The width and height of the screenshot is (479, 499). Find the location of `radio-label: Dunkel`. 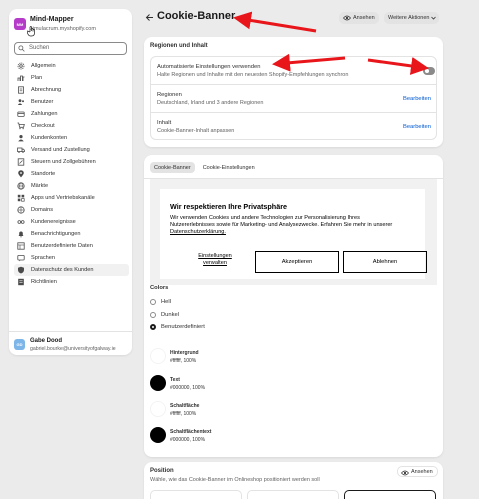

radio-label: Dunkel is located at coordinates (170, 314).